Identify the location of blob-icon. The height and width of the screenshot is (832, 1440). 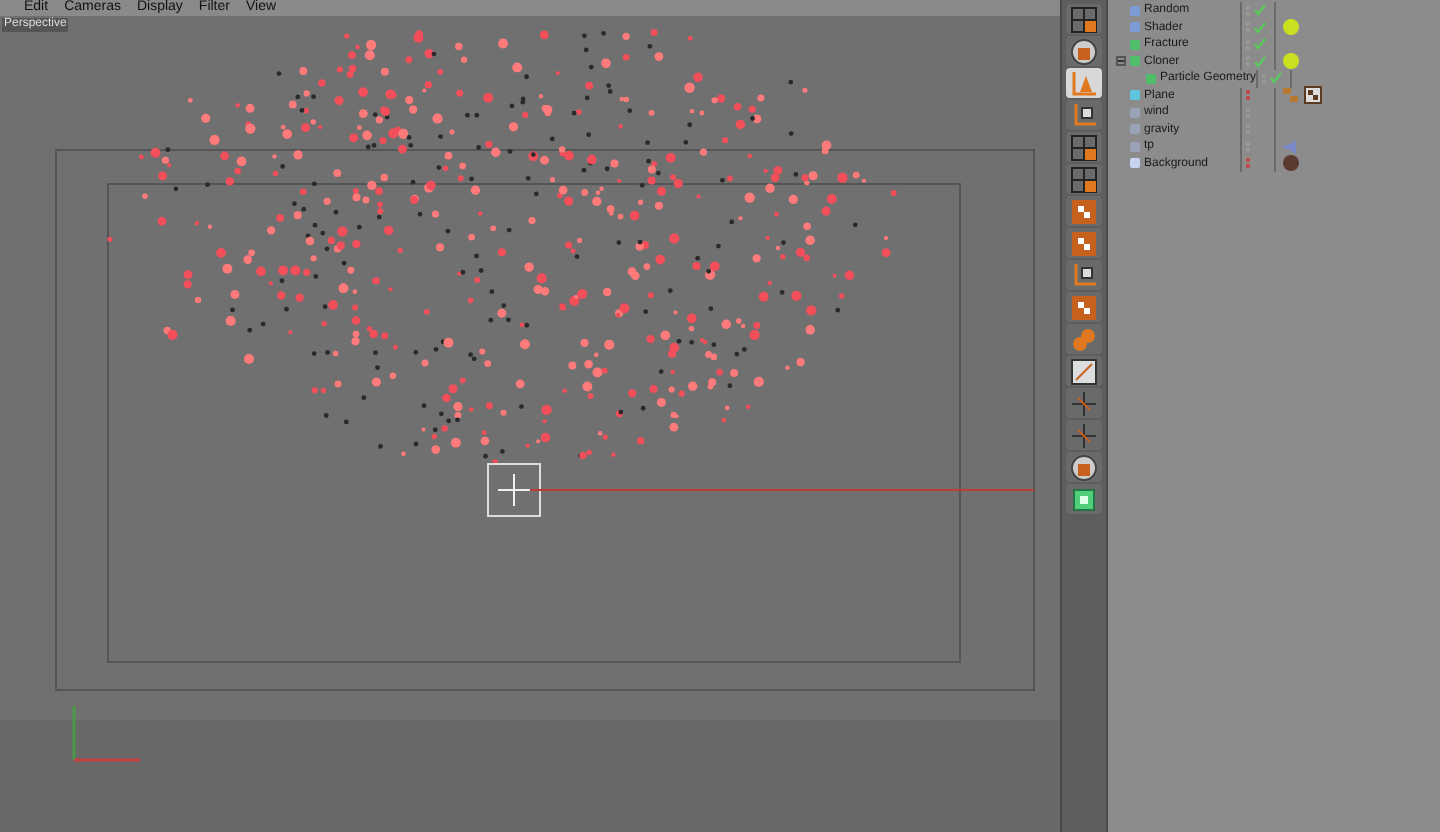
(1084, 339).